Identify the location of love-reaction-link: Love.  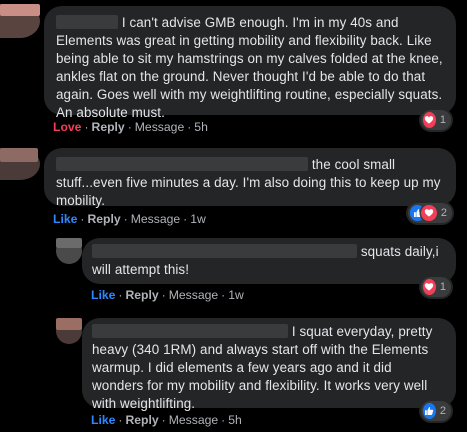
(67, 127).